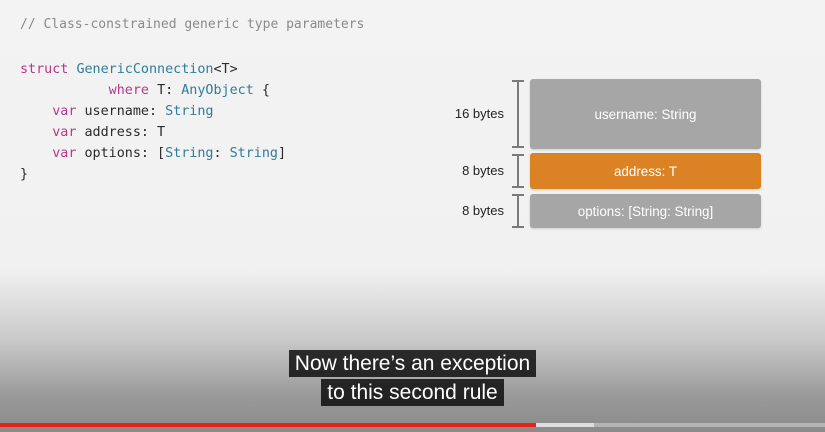 Image resolution: width=825 pixels, height=432 pixels. Describe the element at coordinates (153, 174) in the screenshot. I see `code-line: }` at that location.